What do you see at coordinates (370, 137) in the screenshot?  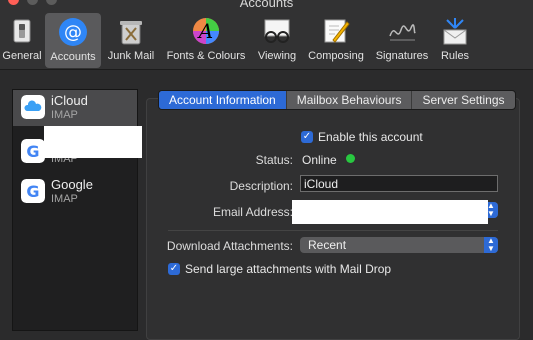 I see `enable-account-label: Enable this account` at bounding box center [370, 137].